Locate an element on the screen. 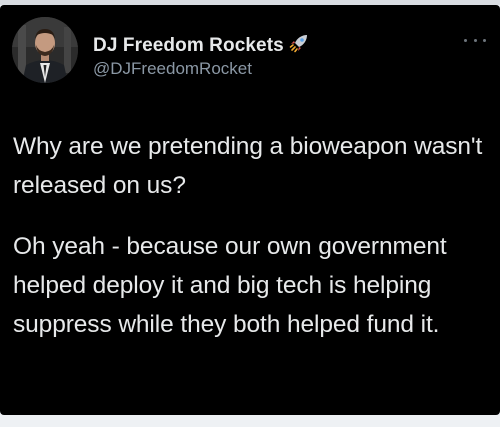  more-options-icon is located at coordinates (475, 40).